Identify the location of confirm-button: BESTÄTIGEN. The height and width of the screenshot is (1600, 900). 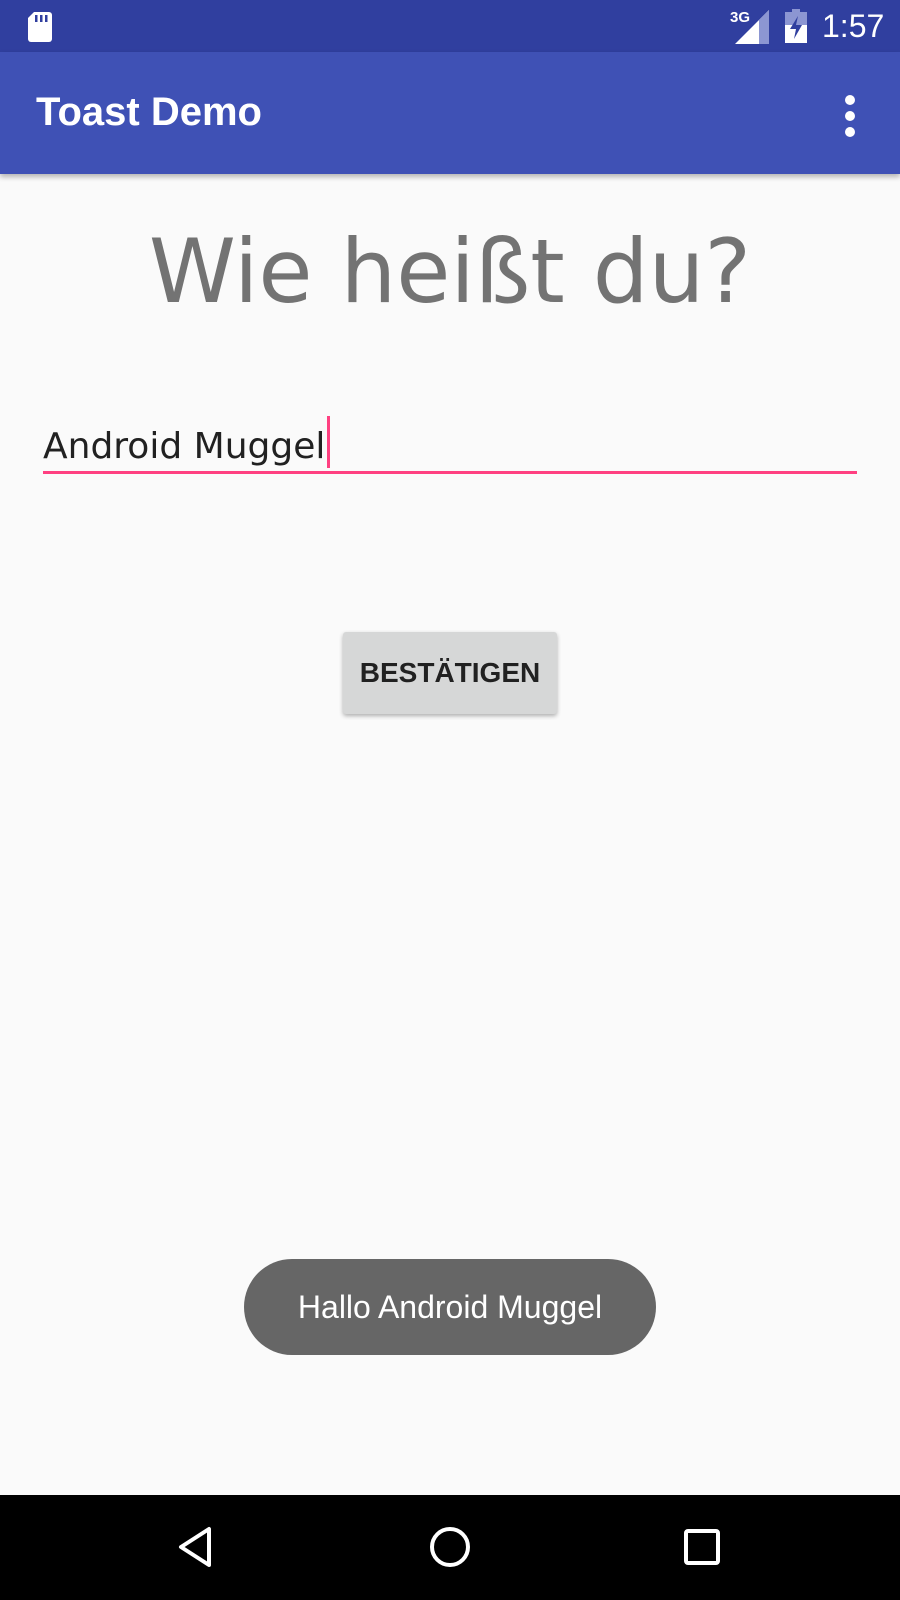
(450, 673).